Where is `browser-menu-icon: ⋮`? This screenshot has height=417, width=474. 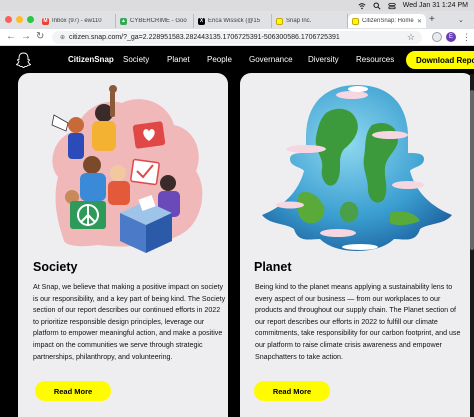 browser-menu-icon: ⋮ is located at coordinates (466, 37).